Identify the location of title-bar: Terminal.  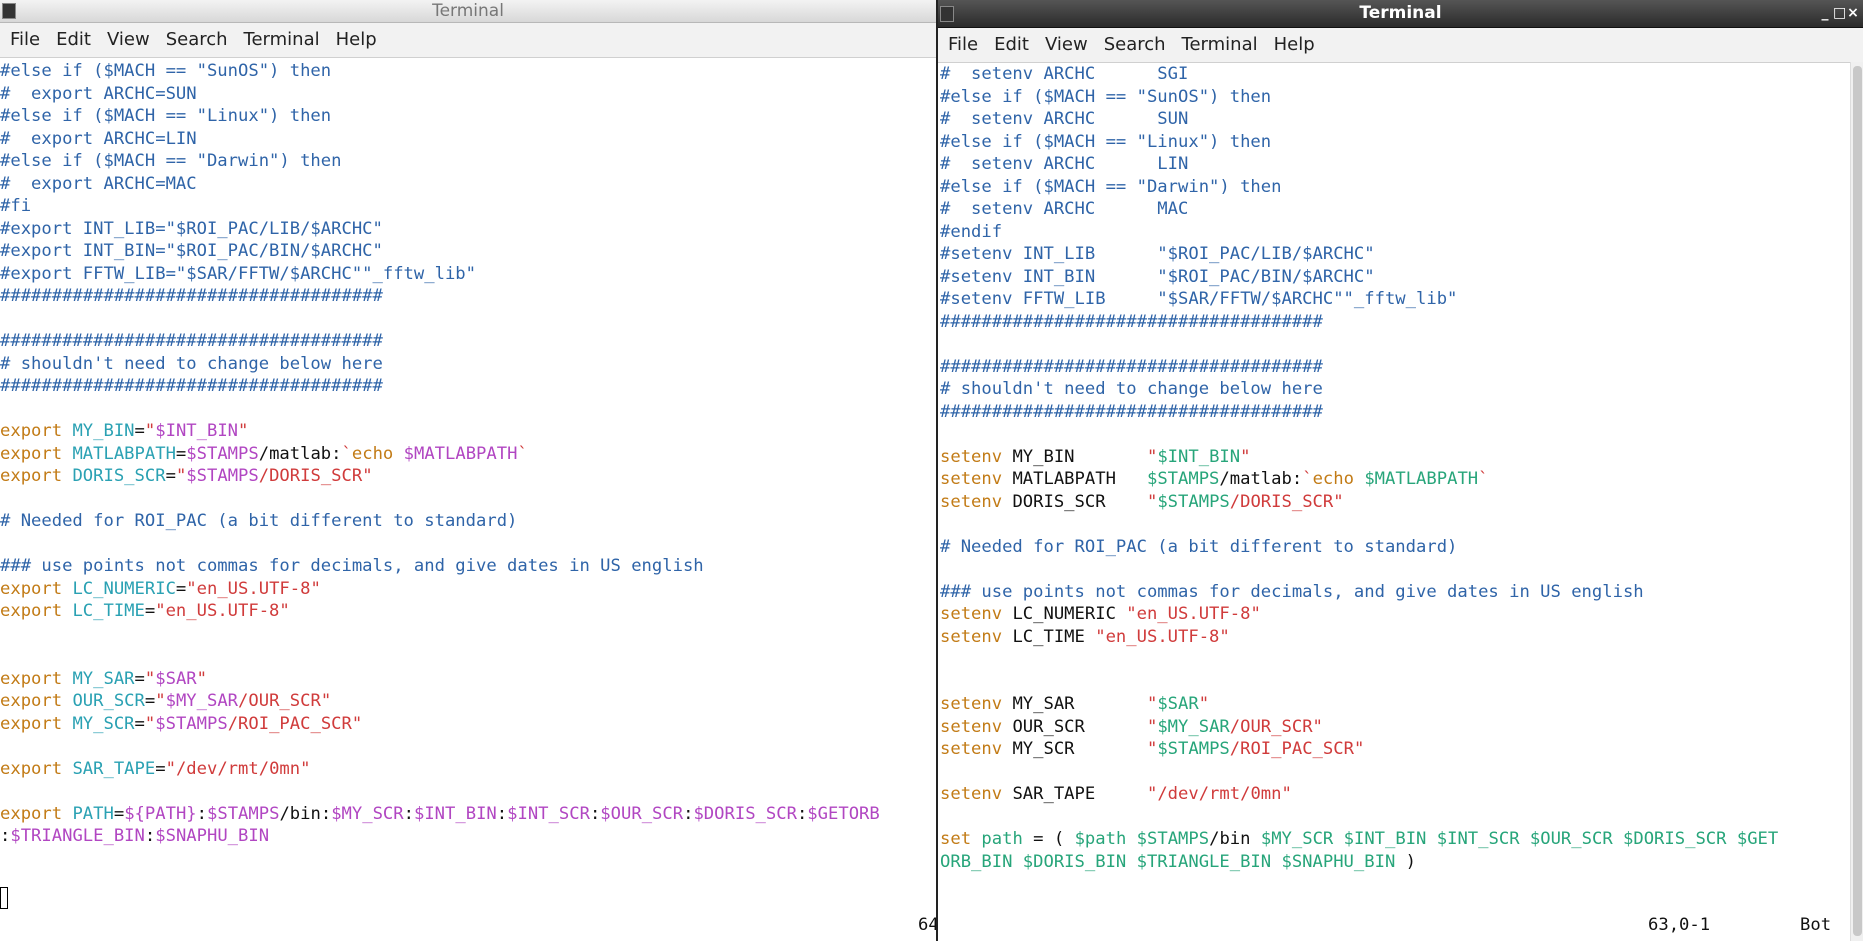
(468, 11).